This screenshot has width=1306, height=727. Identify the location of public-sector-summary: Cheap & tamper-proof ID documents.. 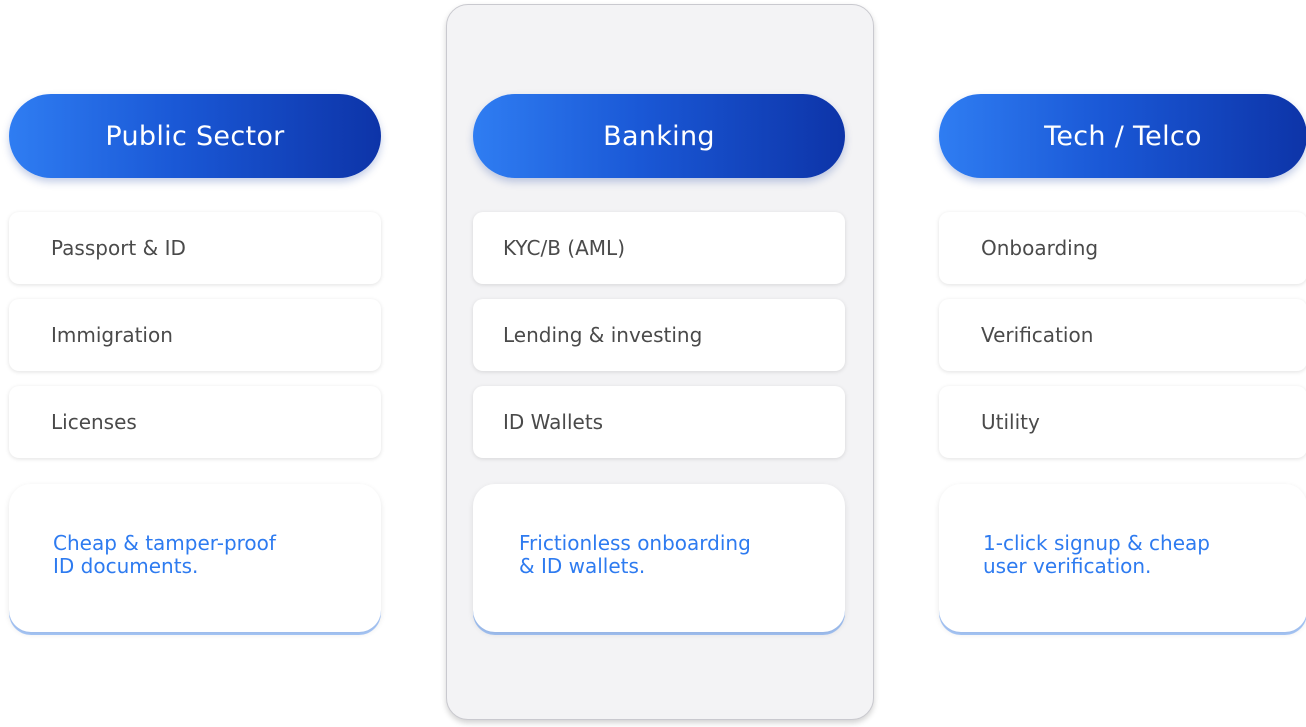
(195, 558).